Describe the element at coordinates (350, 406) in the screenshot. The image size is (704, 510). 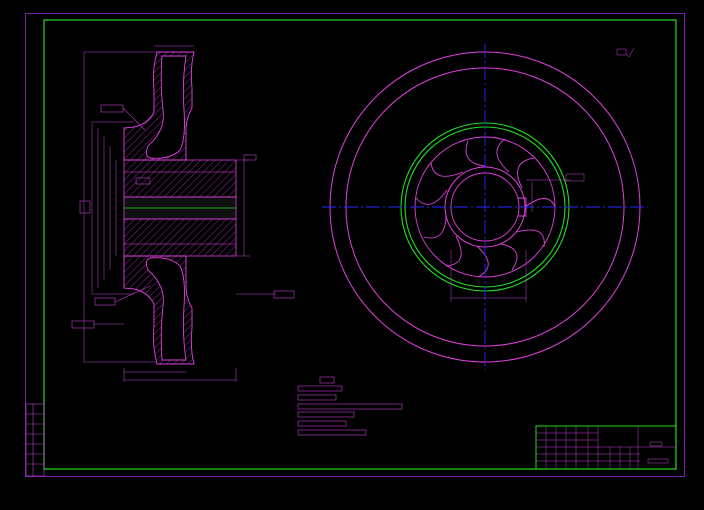
I see `technical-notes` at that location.